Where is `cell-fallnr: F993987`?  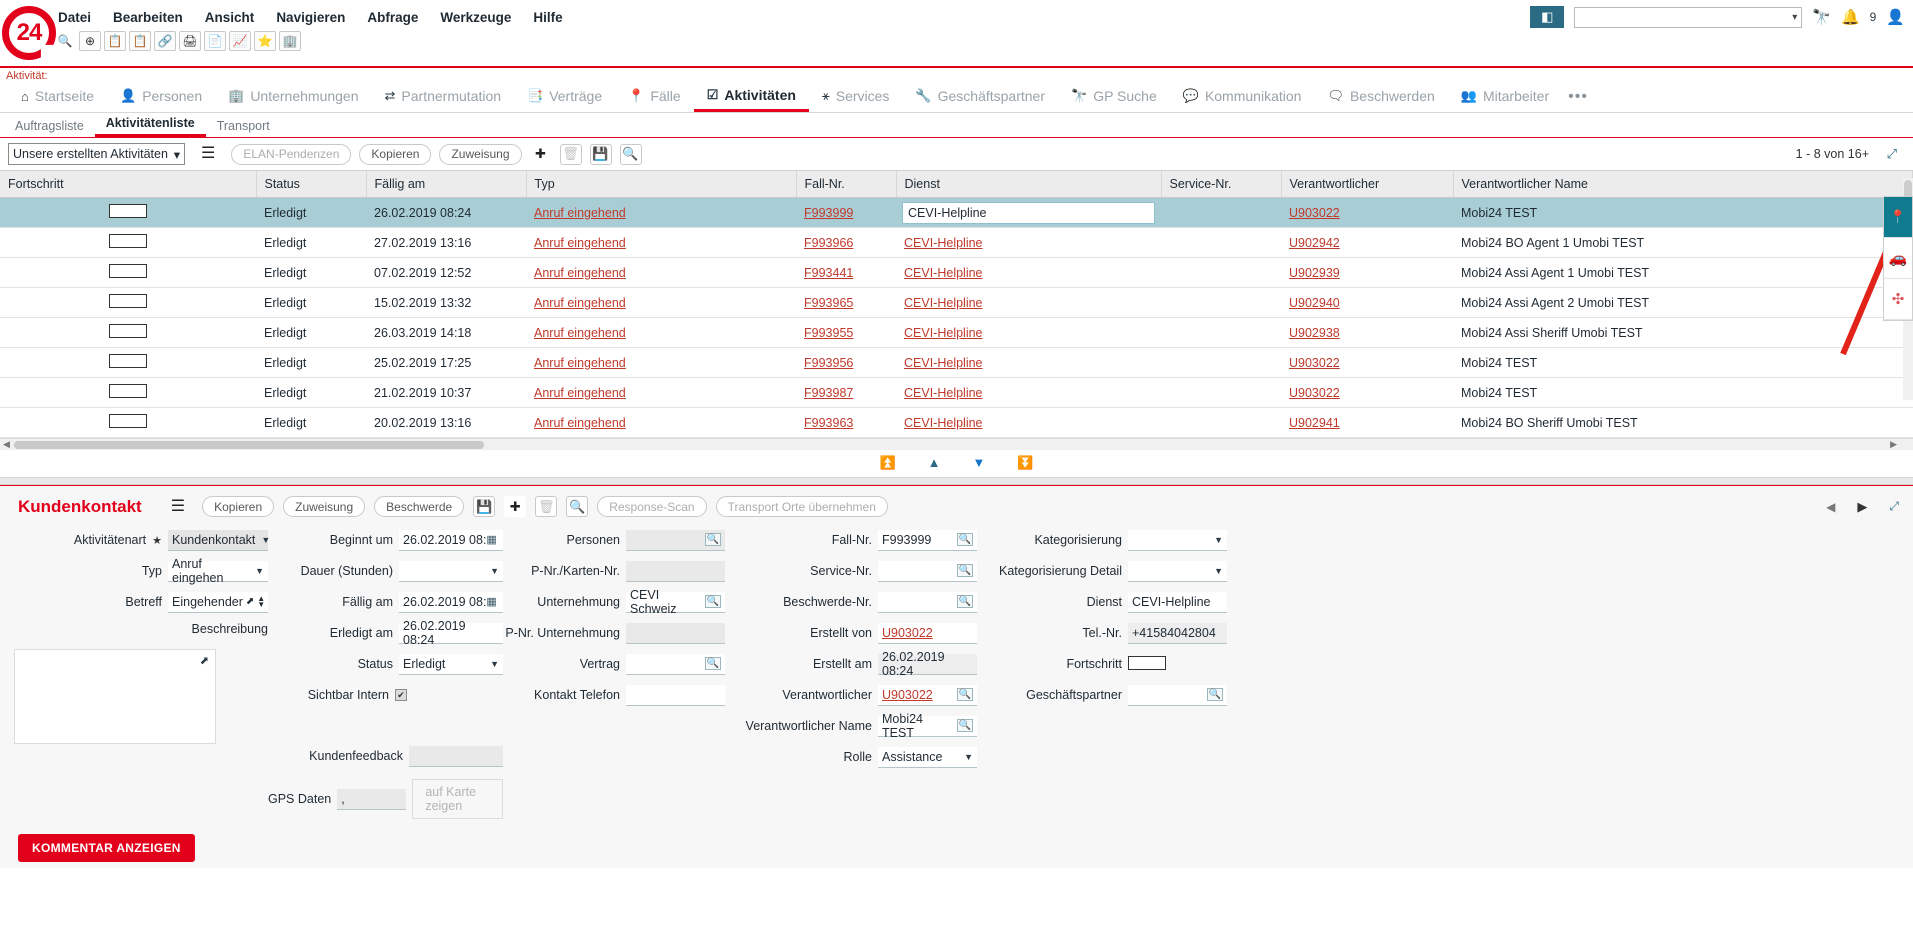 cell-fallnr: F993987 is located at coordinates (846, 392).